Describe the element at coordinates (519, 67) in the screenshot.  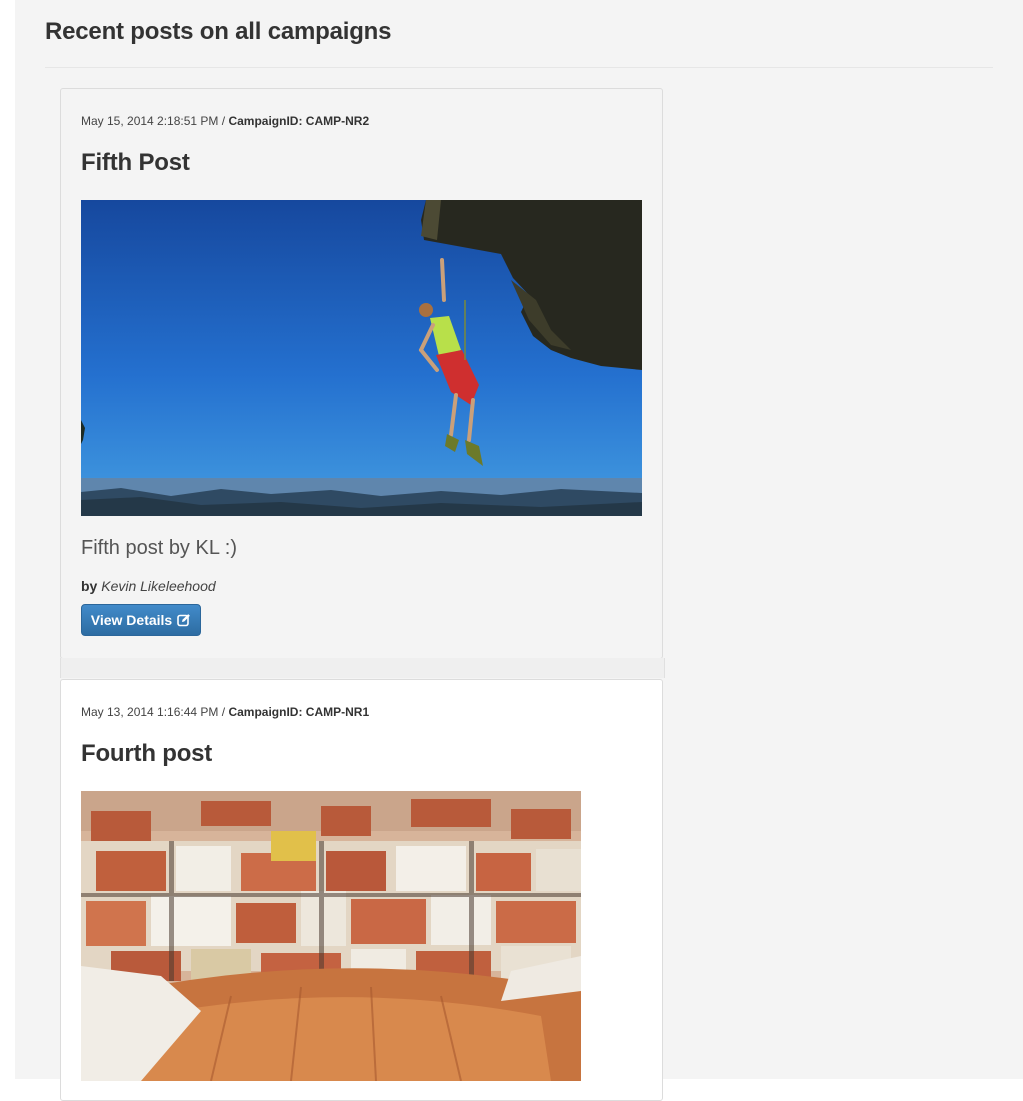
I see `title-divider` at that location.